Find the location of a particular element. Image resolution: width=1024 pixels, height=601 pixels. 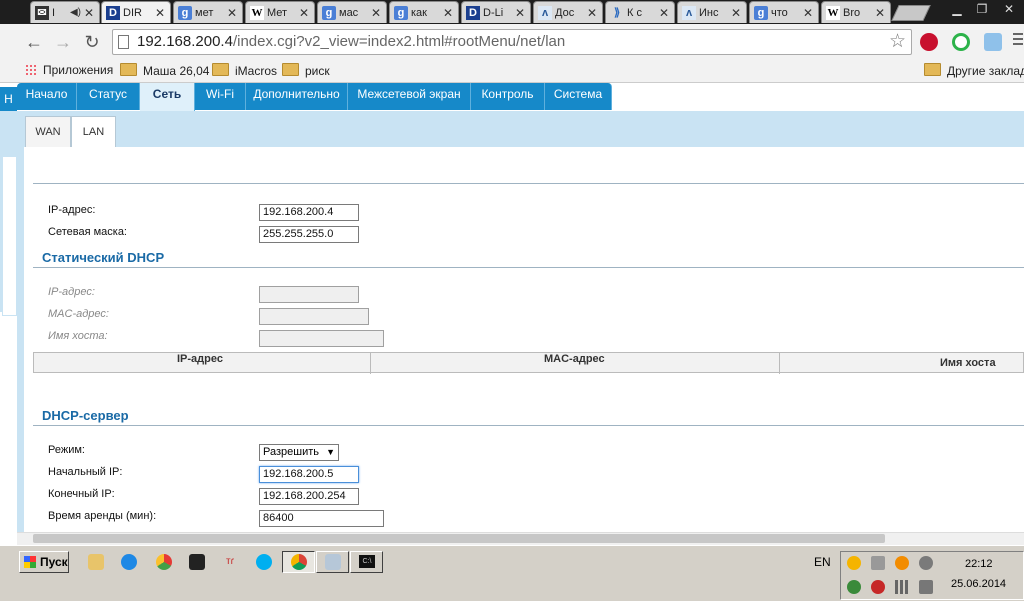

forward-arrow-icon: → is located at coordinates (63, 42).